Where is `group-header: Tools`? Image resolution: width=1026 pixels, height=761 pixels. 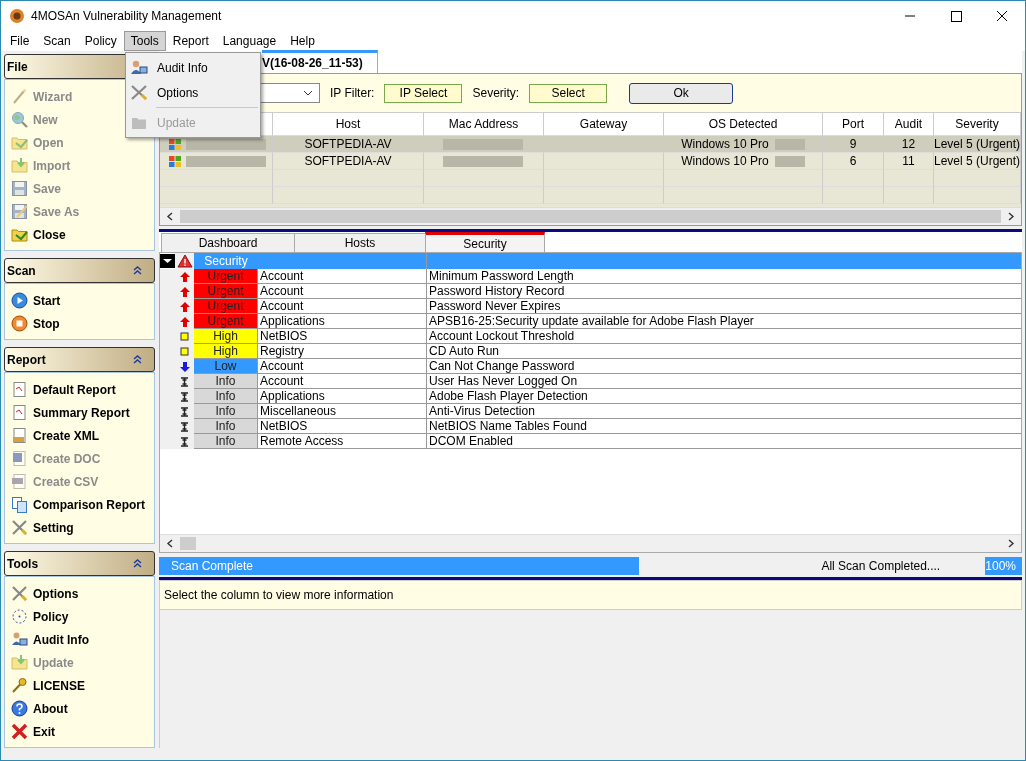
group-header: Tools is located at coordinates (79, 563).